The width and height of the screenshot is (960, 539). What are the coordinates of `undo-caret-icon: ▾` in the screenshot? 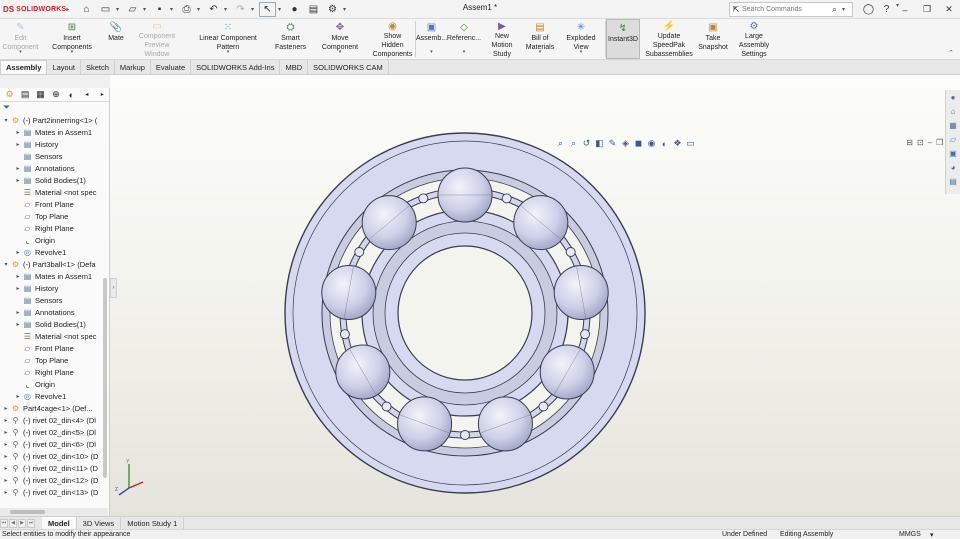 It's located at (227, 9).